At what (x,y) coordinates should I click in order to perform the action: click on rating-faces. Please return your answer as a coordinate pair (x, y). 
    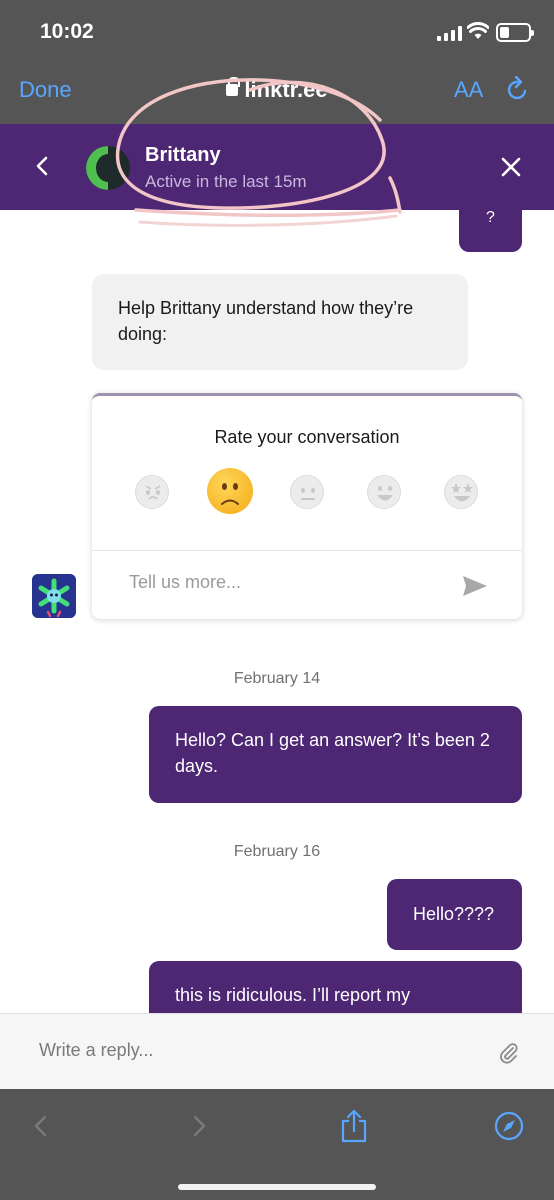
    Looking at the image, I should click on (307, 492).